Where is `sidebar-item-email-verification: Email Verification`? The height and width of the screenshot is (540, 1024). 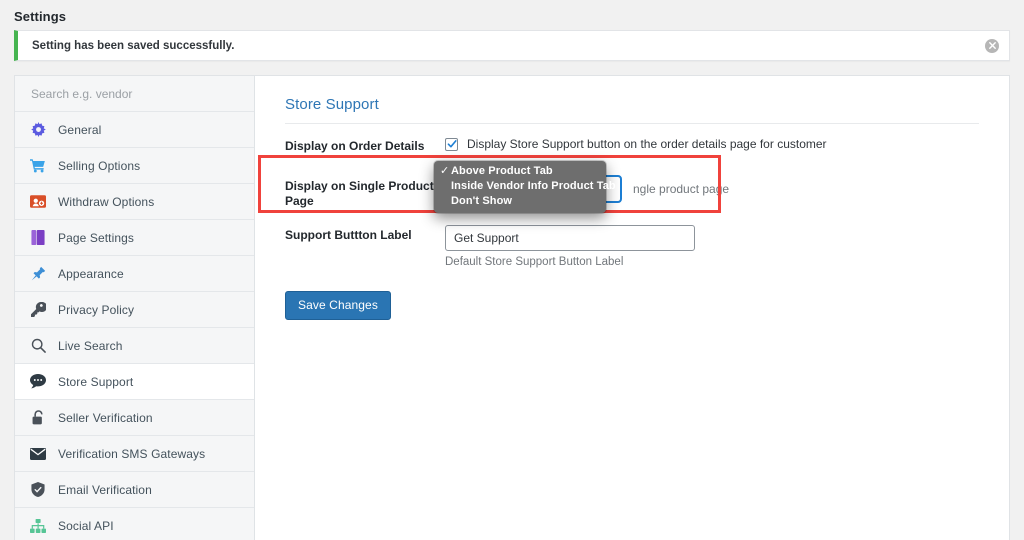
sidebar-item-email-verification: Email Verification is located at coordinates (134, 490).